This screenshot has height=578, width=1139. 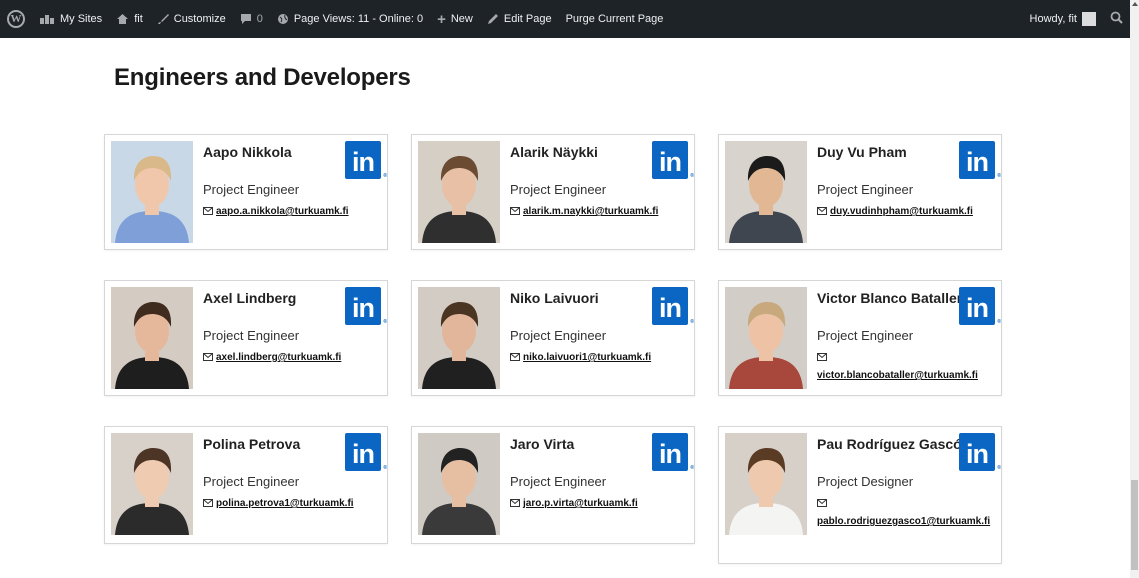 What do you see at coordinates (901, 211) in the screenshot?
I see `person-email-link: duy.vudinhpham@turkuamk.fi` at bounding box center [901, 211].